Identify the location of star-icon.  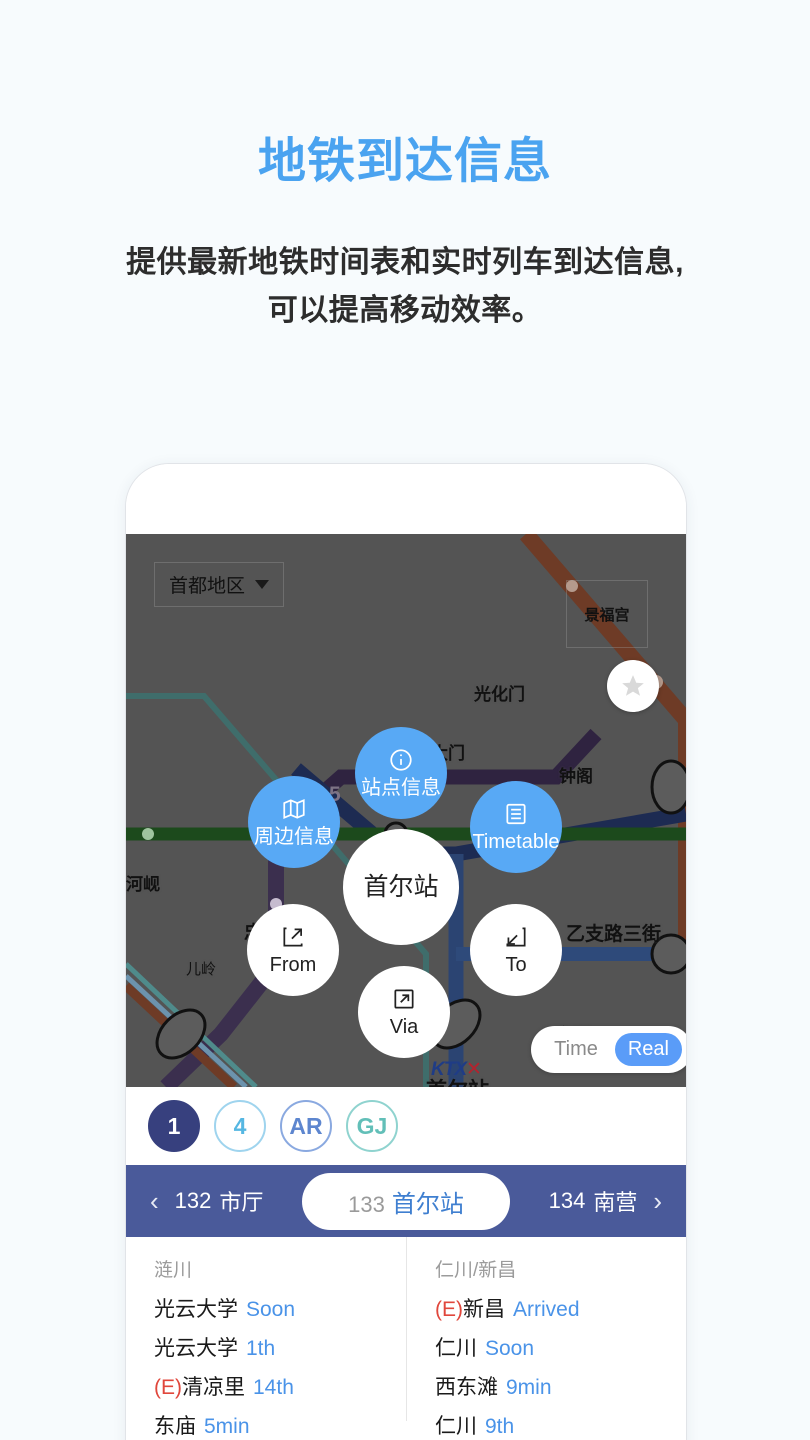
(633, 685).